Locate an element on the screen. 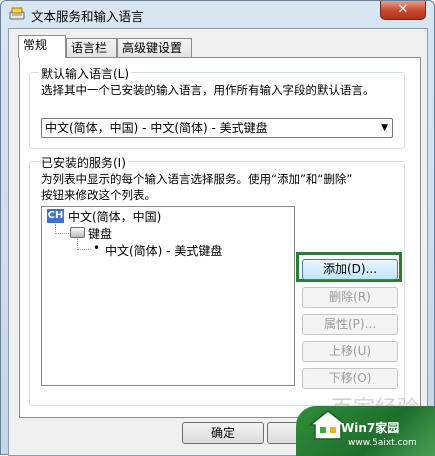 Image resolution: width=435 pixels, height=456 pixels. chevron-down-icon: ▼ is located at coordinates (384, 128).